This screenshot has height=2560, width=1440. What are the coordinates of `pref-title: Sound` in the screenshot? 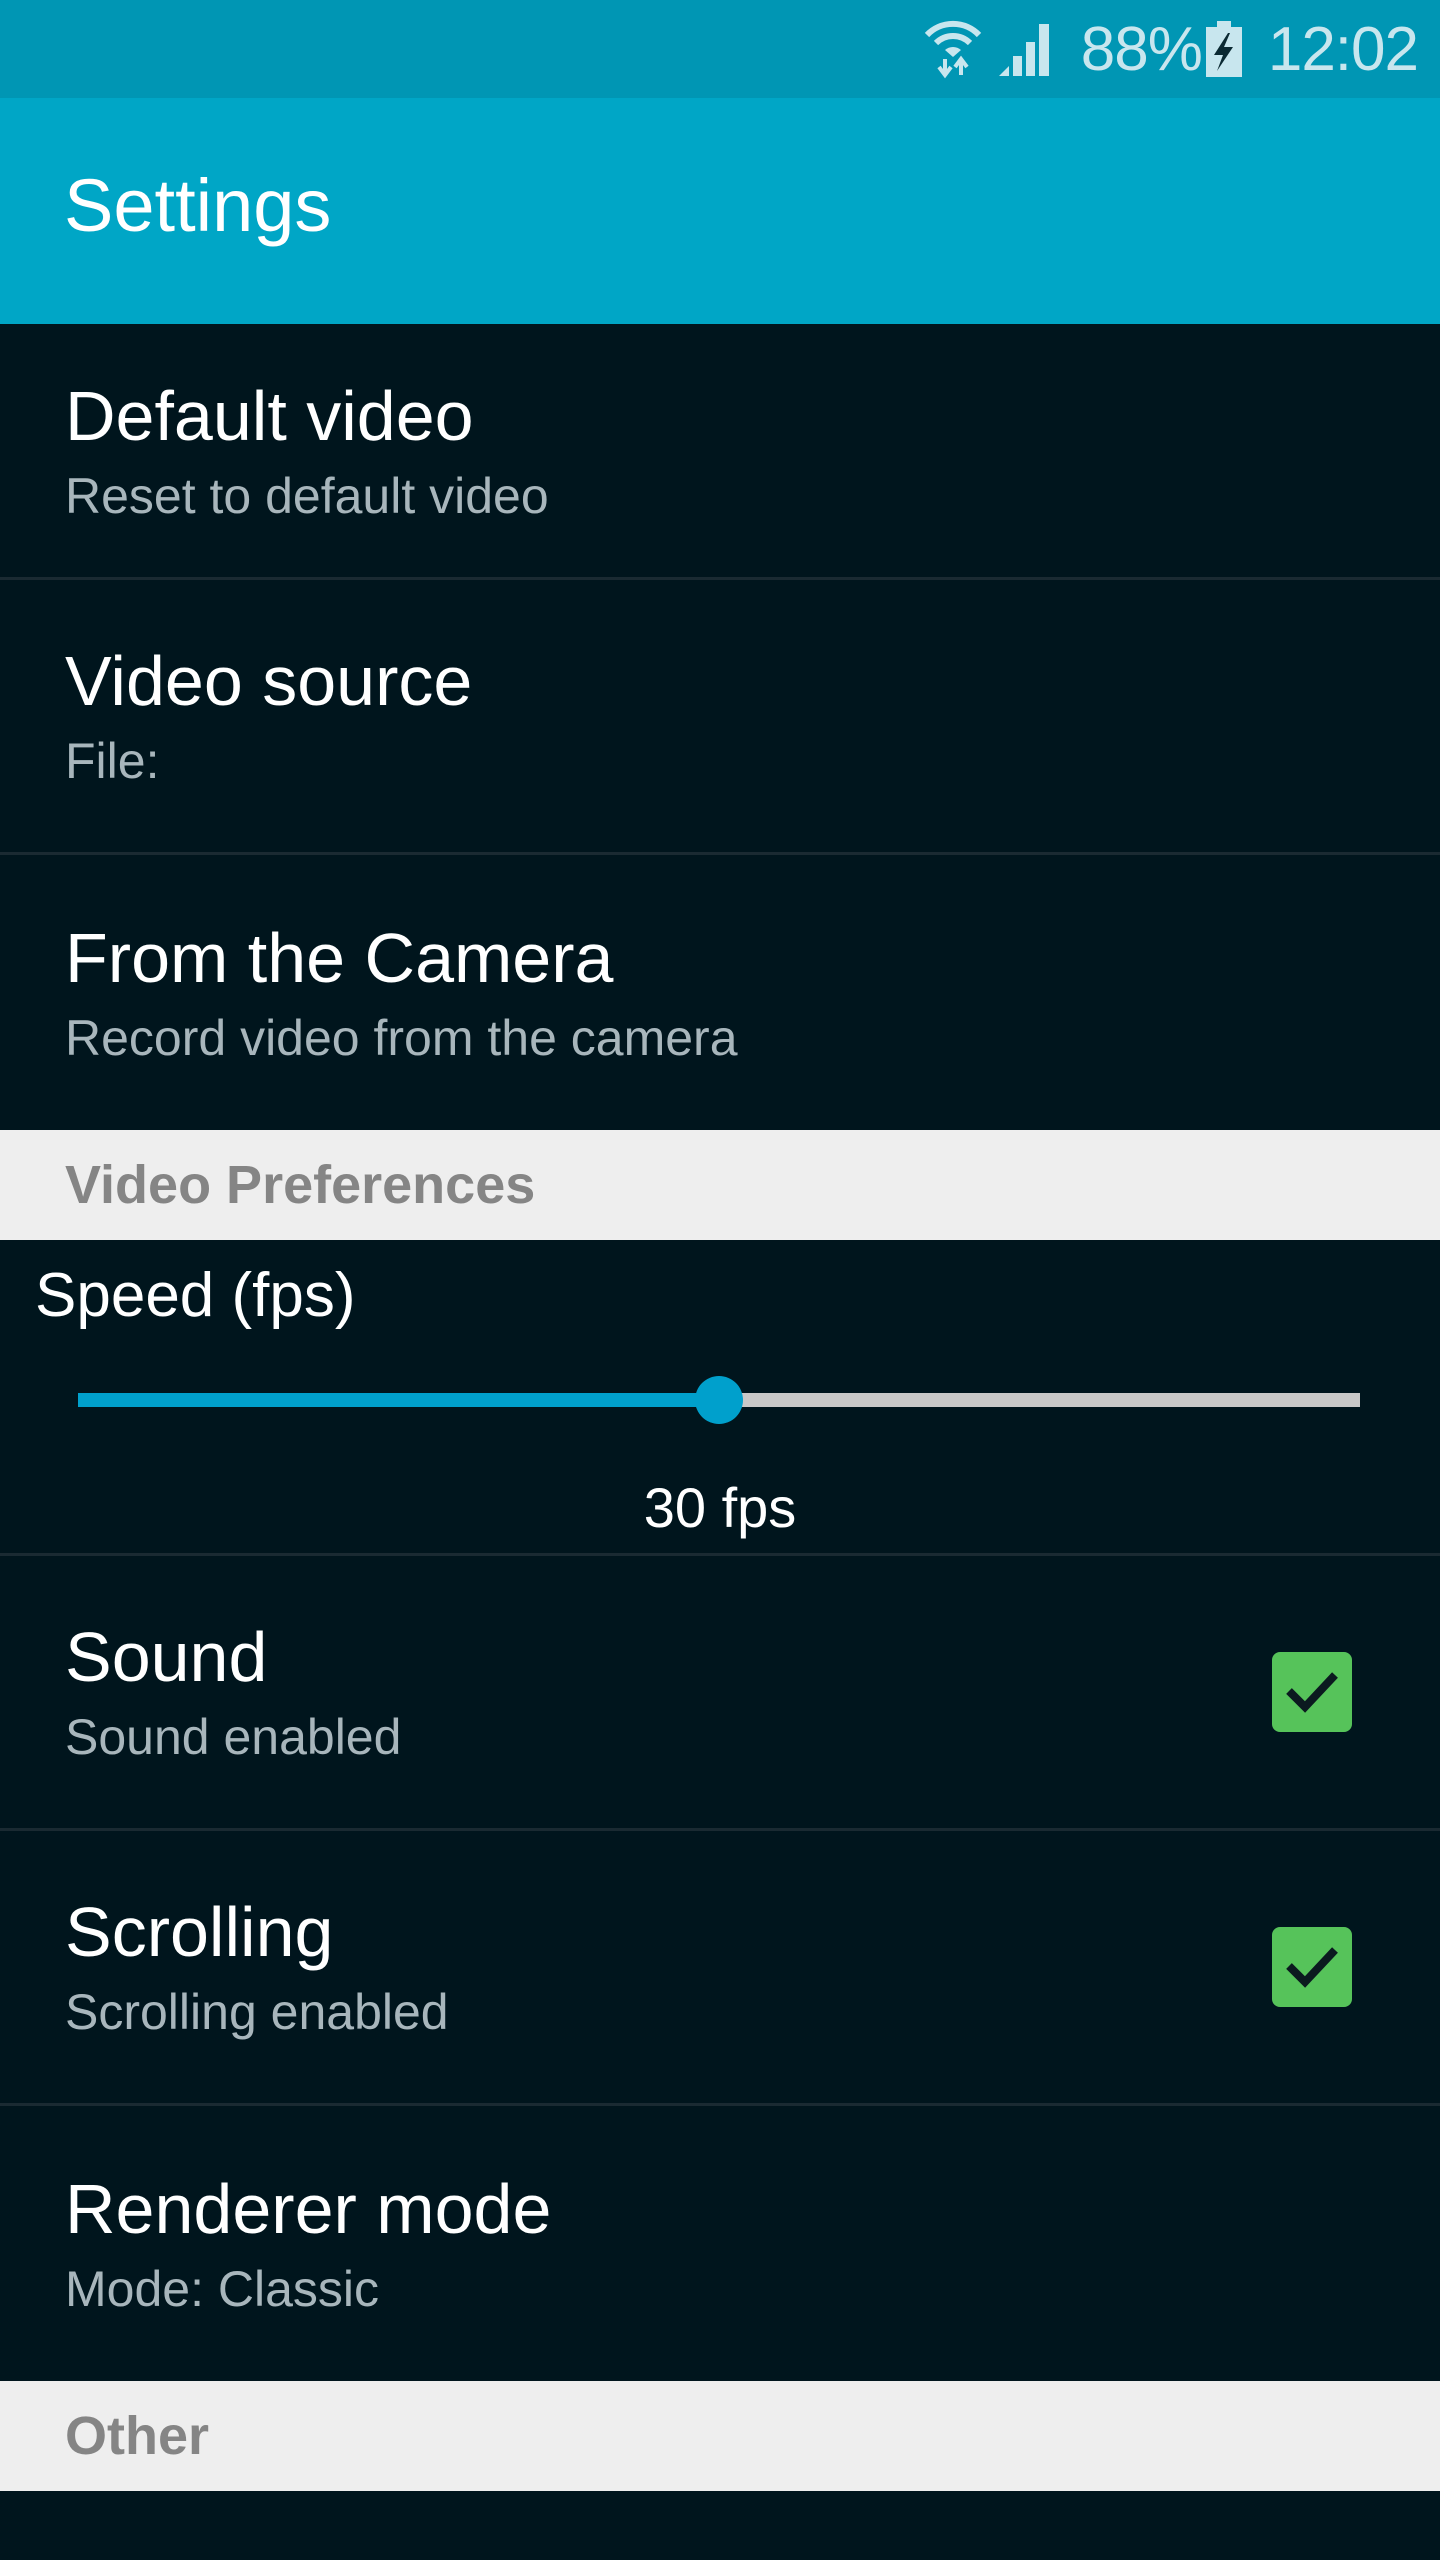 It's located at (166, 1657).